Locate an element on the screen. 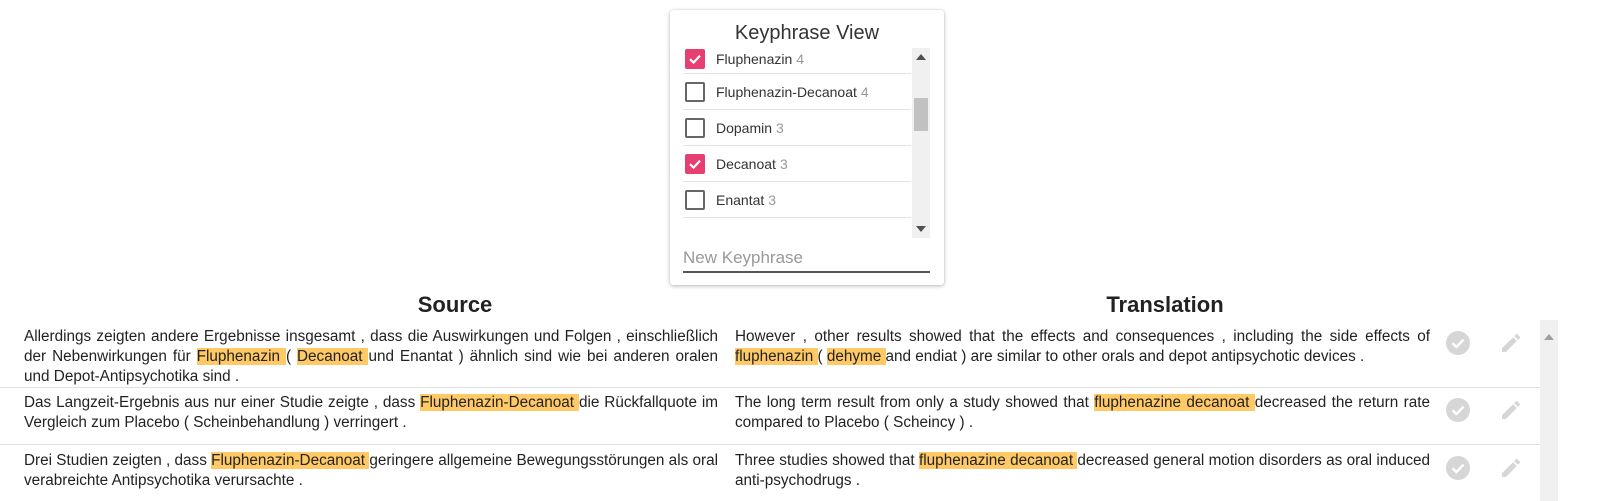  source-column-title: Source is located at coordinates (455, 304).